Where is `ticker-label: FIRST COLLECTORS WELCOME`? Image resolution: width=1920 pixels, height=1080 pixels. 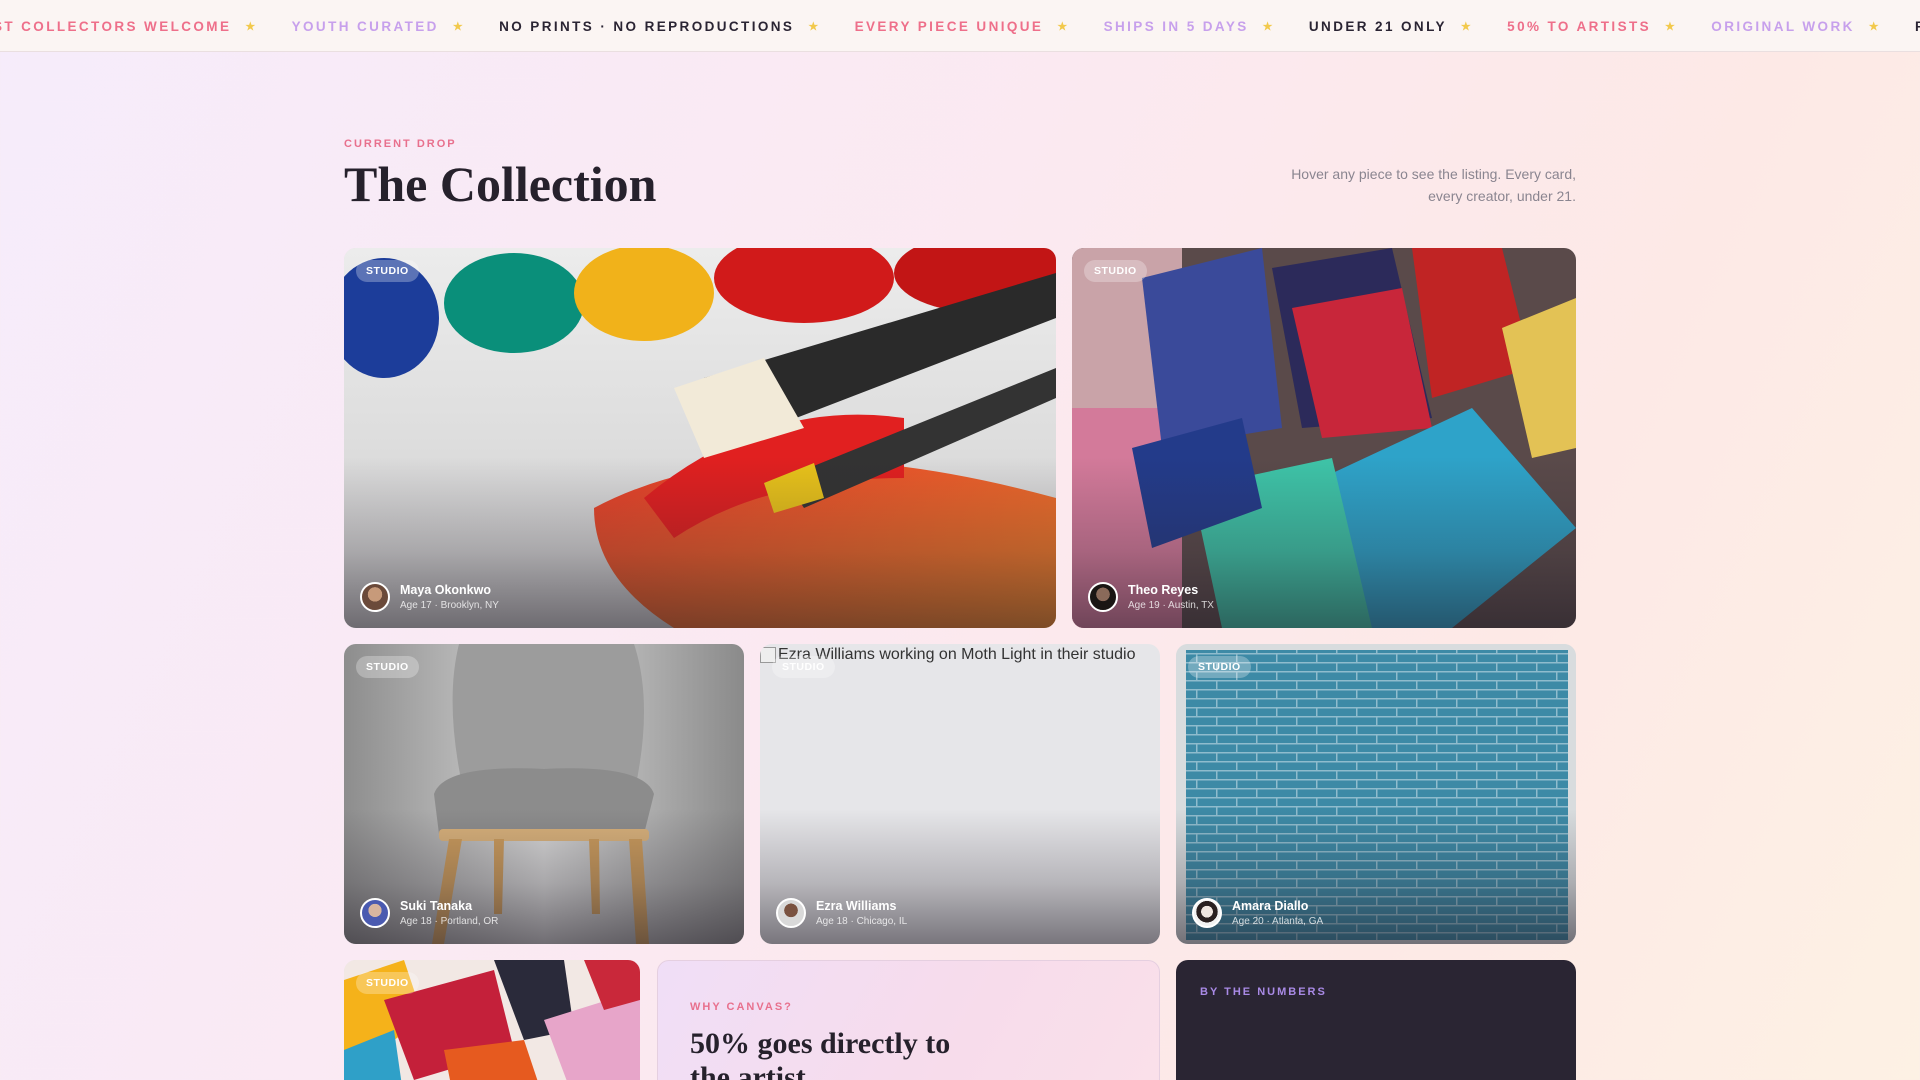 ticker-label: FIRST COLLECTORS WELCOME is located at coordinates (116, 26).